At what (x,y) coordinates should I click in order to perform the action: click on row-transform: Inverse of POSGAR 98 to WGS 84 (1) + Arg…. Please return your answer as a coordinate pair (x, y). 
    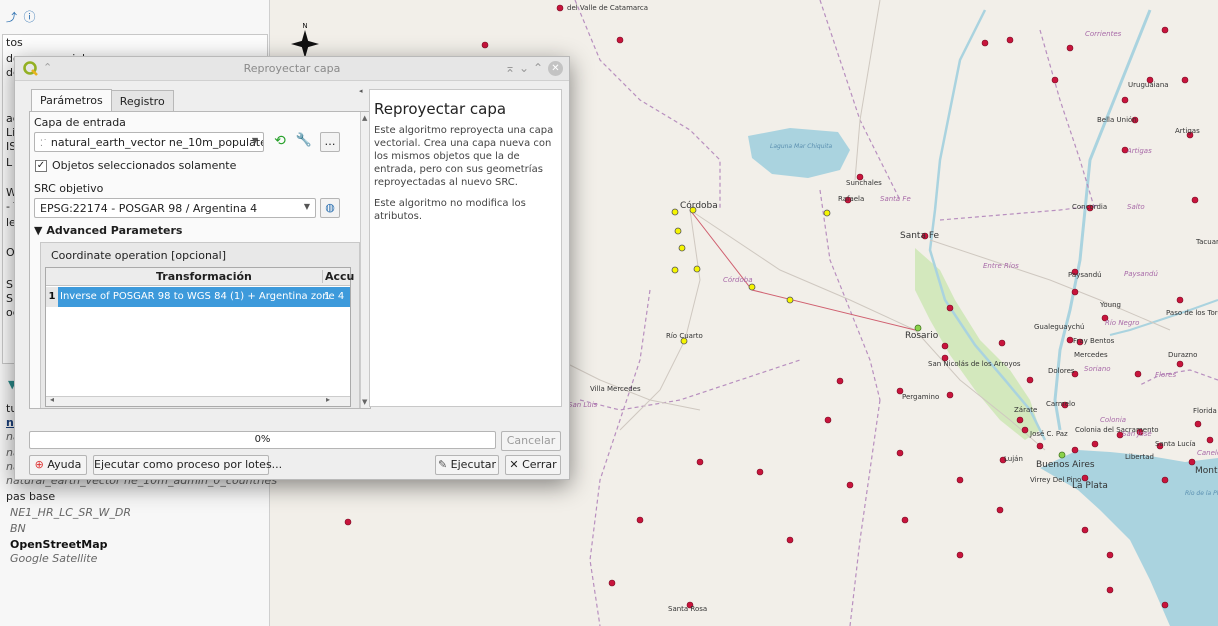
    Looking at the image, I should click on (202, 296).